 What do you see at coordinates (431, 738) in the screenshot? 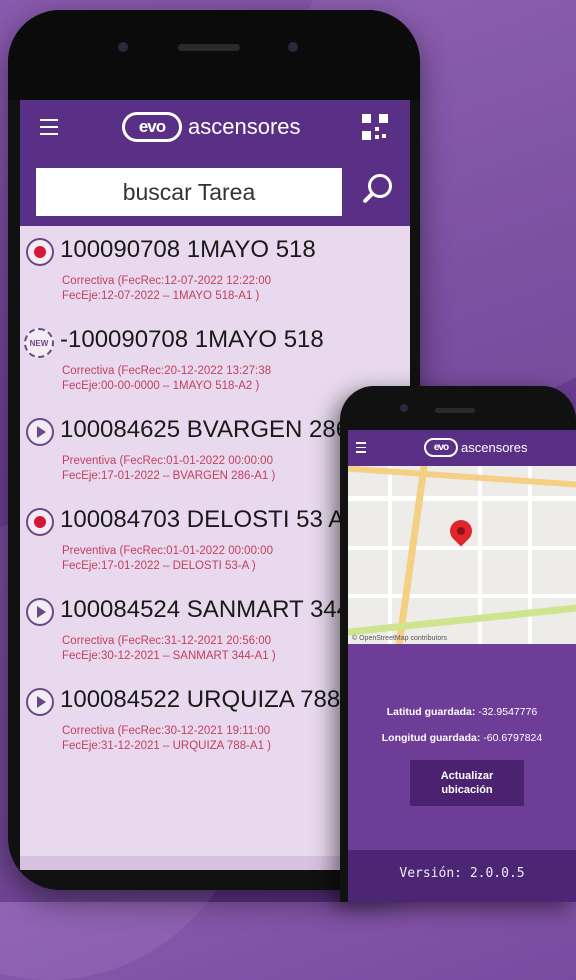
I see `longitude-label: Longitud guardada:` at bounding box center [431, 738].